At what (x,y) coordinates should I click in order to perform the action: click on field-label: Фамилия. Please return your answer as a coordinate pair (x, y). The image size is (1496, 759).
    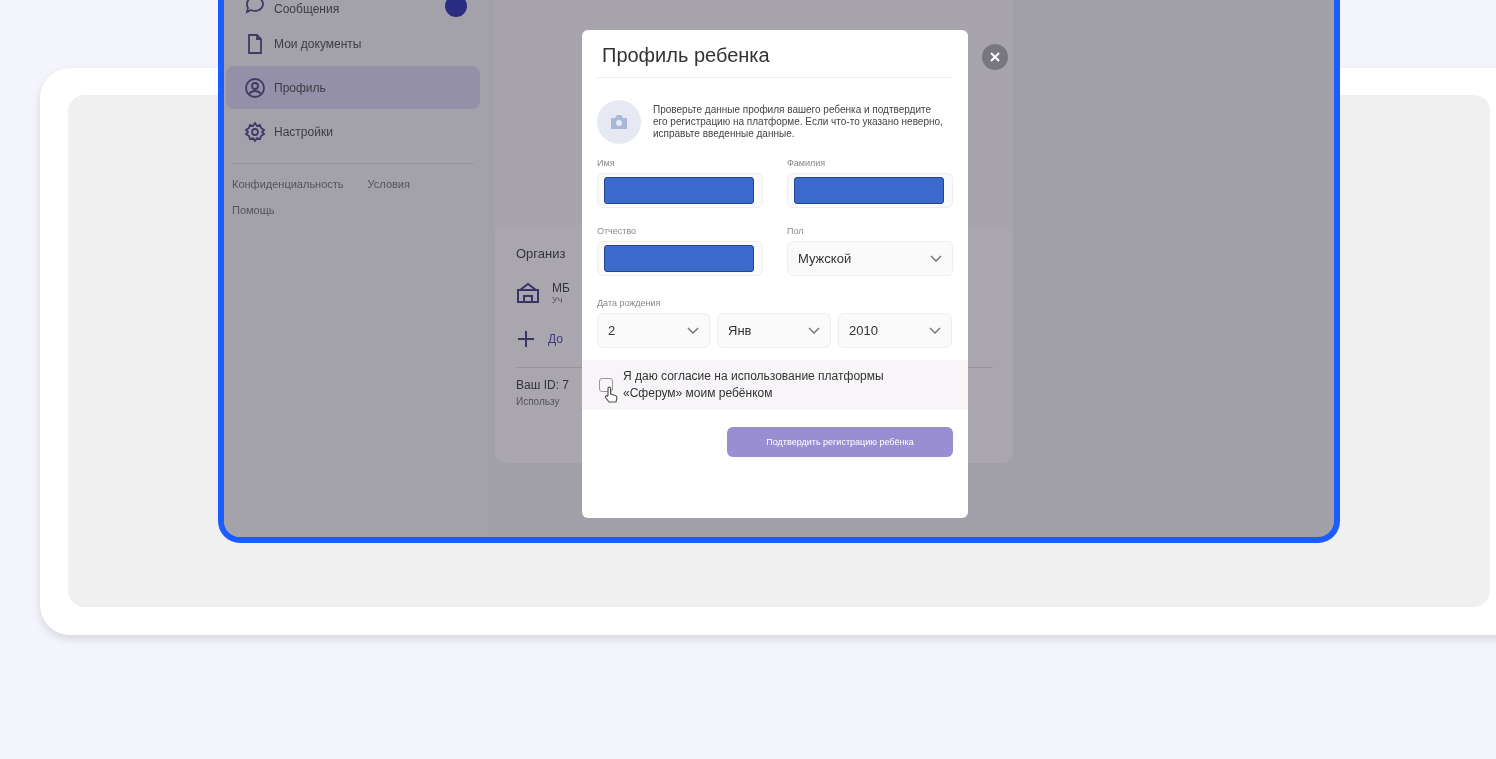
    Looking at the image, I should click on (807, 163).